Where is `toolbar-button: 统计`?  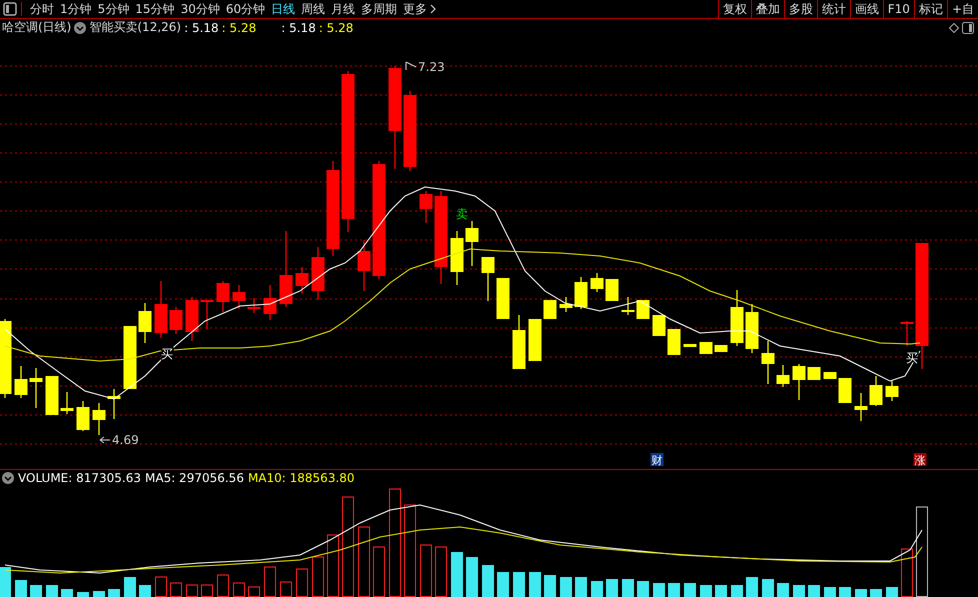 toolbar-button: 统计 is located at coordinates (833, 9).